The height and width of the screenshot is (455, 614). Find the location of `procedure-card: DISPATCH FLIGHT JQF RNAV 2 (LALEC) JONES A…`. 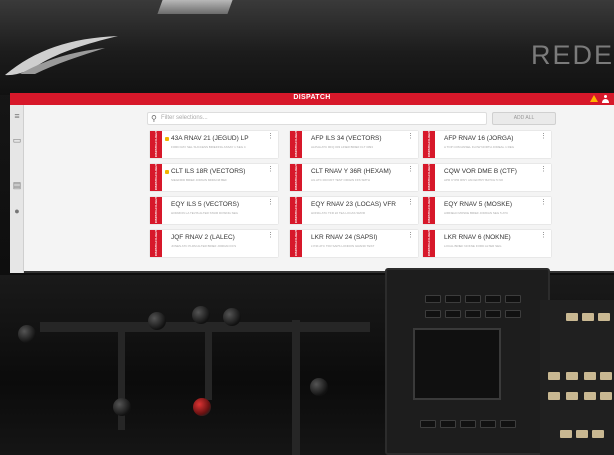

procedure-card: DISPATCH FLIGHT JQF RNAV 2 (LALEC) JONES A… is located at coordinates (214, 243).